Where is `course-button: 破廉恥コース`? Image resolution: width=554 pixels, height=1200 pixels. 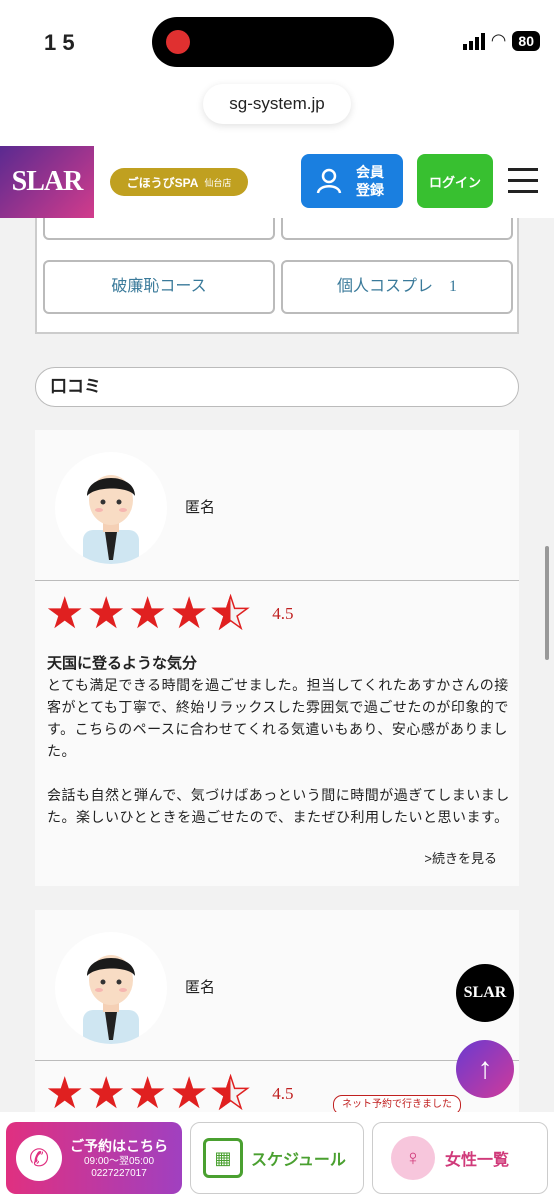 course-button: 破廉恥コース is located at coordinates (159, 287).